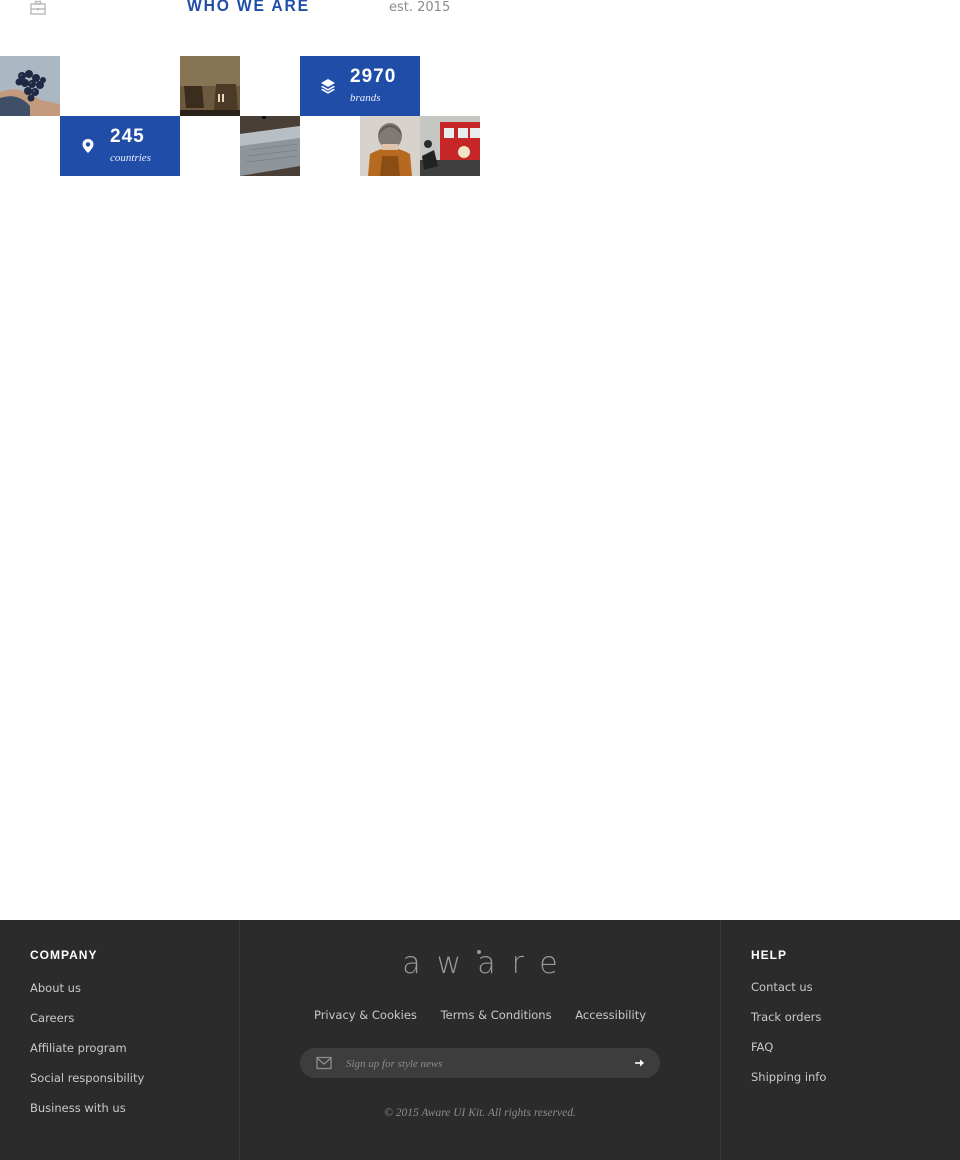  Describe the element at coordinates (130, 158) in the screenshot. I see `stat-countries-label: countries` at that location.